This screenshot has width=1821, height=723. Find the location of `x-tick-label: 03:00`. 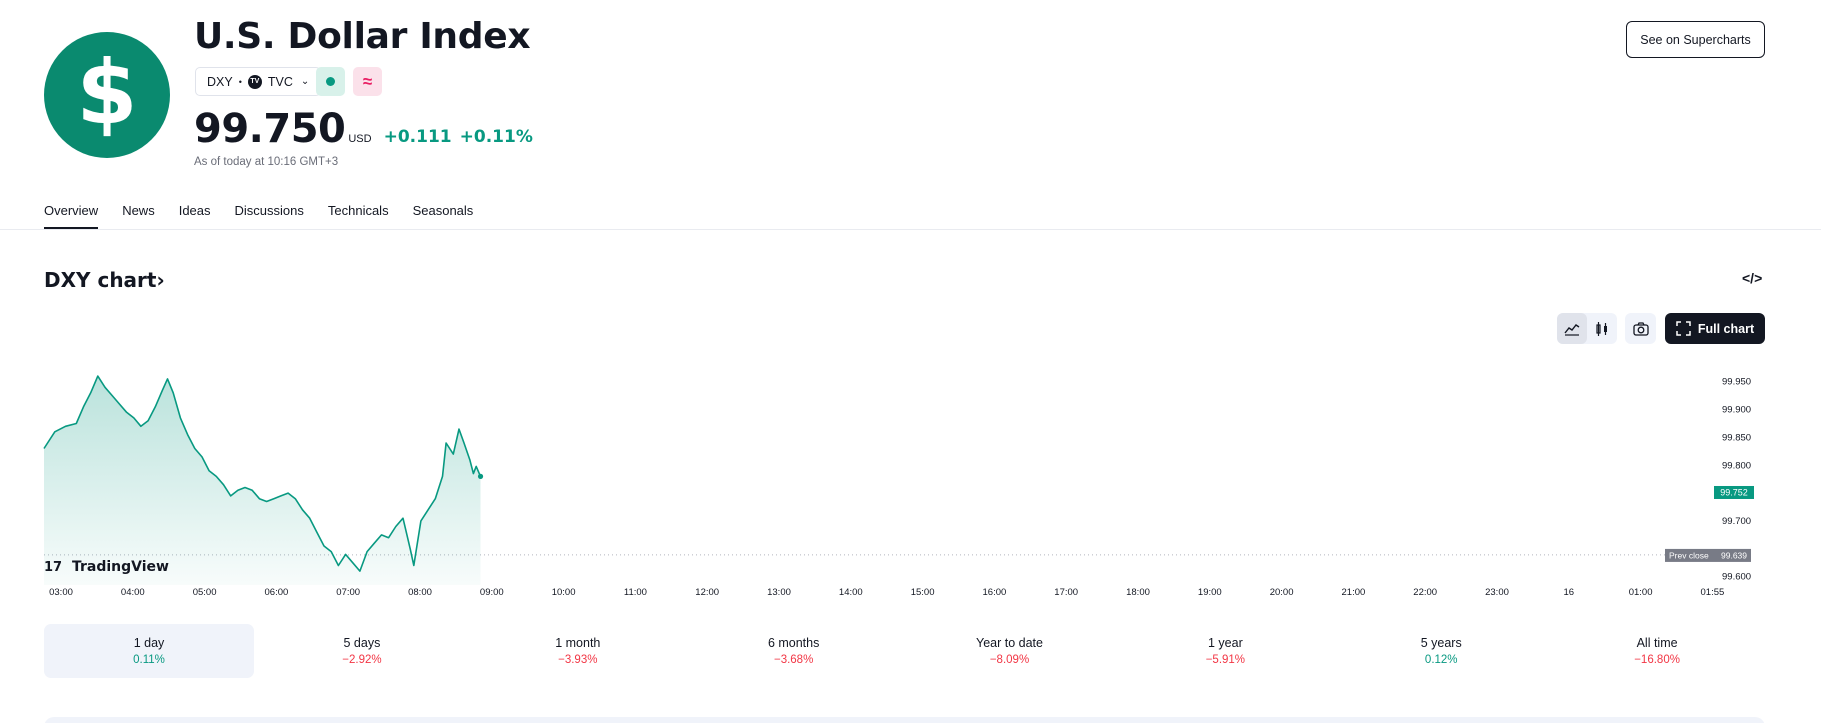

x-tick-label: 03:00 is located at coordinates (61, 592).